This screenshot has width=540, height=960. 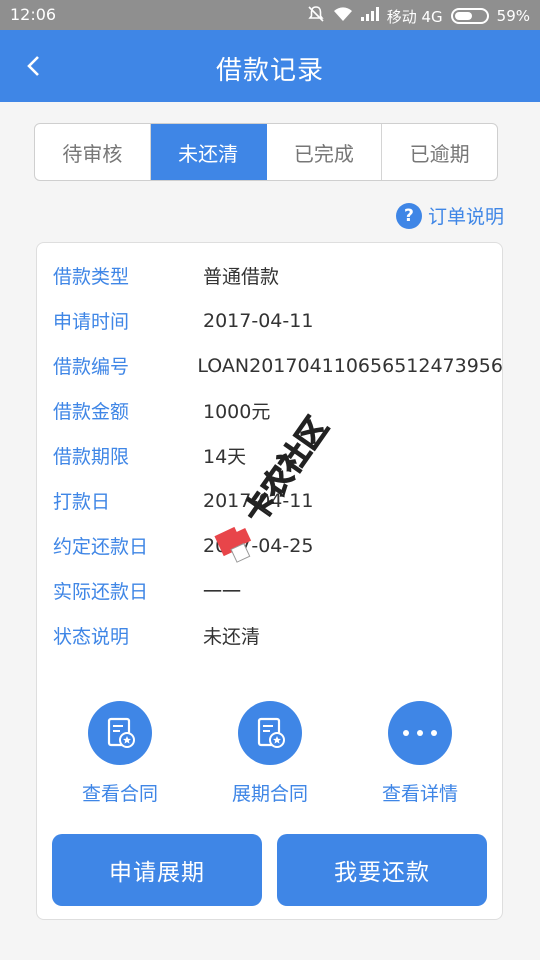 What do you see at coordinates (382, 870) in the screenshot?
I see `repay-button: 我要还款` at bounding box center [382, 870].